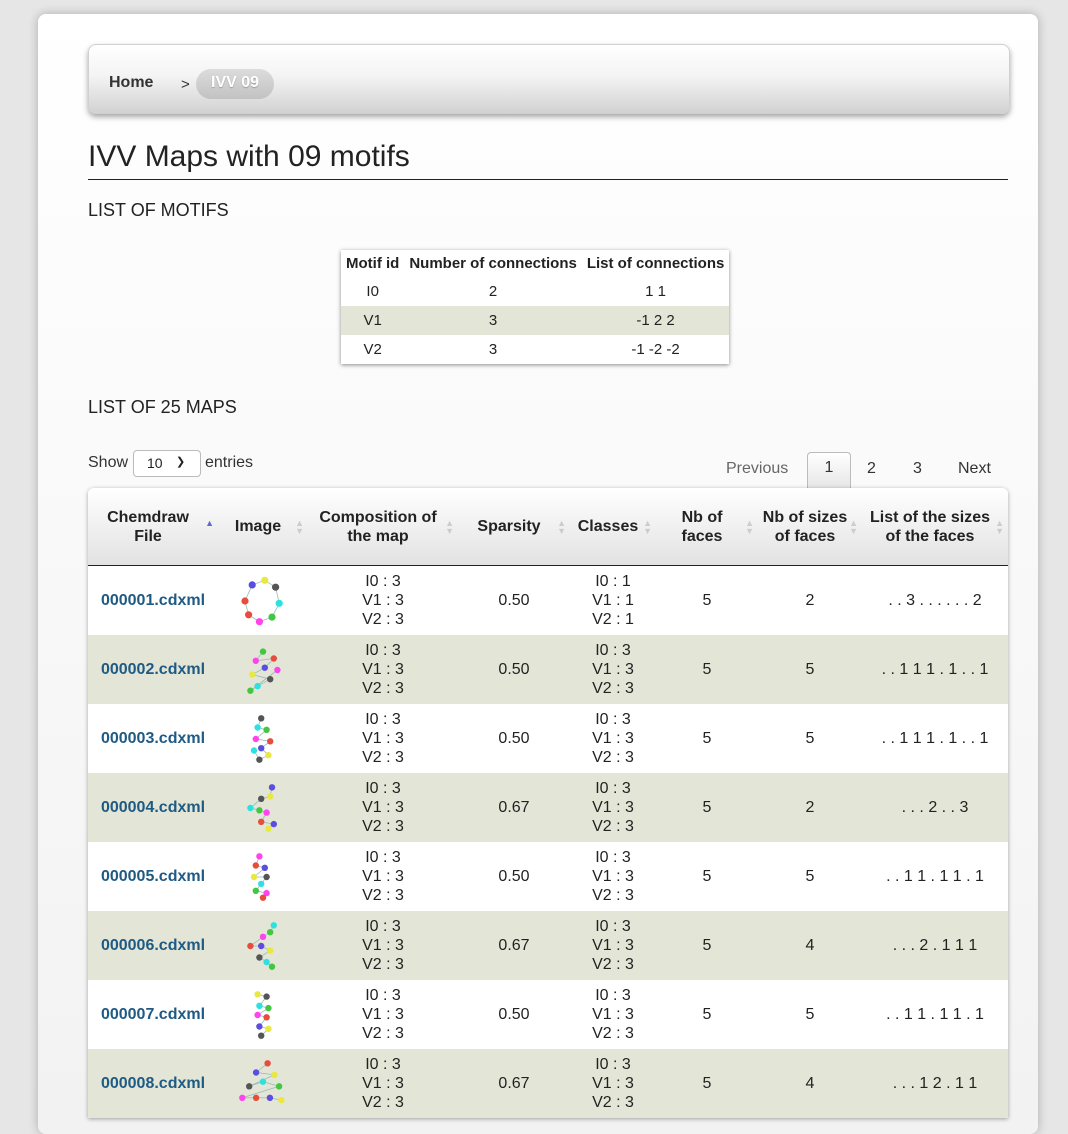  I want to click on header-label: Chemdraw File, so click(148, 526).